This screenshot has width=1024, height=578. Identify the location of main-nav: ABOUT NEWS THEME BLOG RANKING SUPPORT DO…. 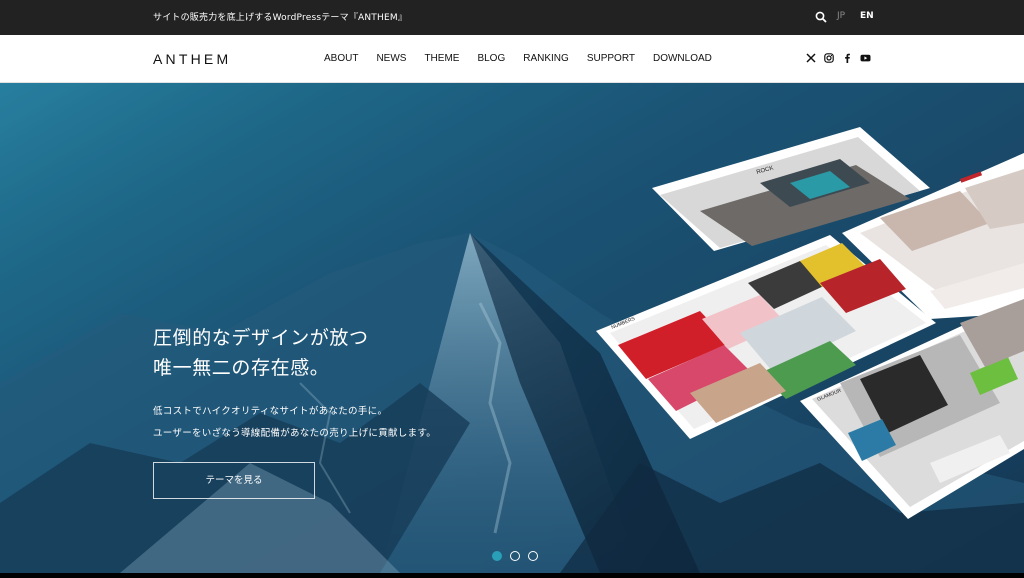
(527, 58).